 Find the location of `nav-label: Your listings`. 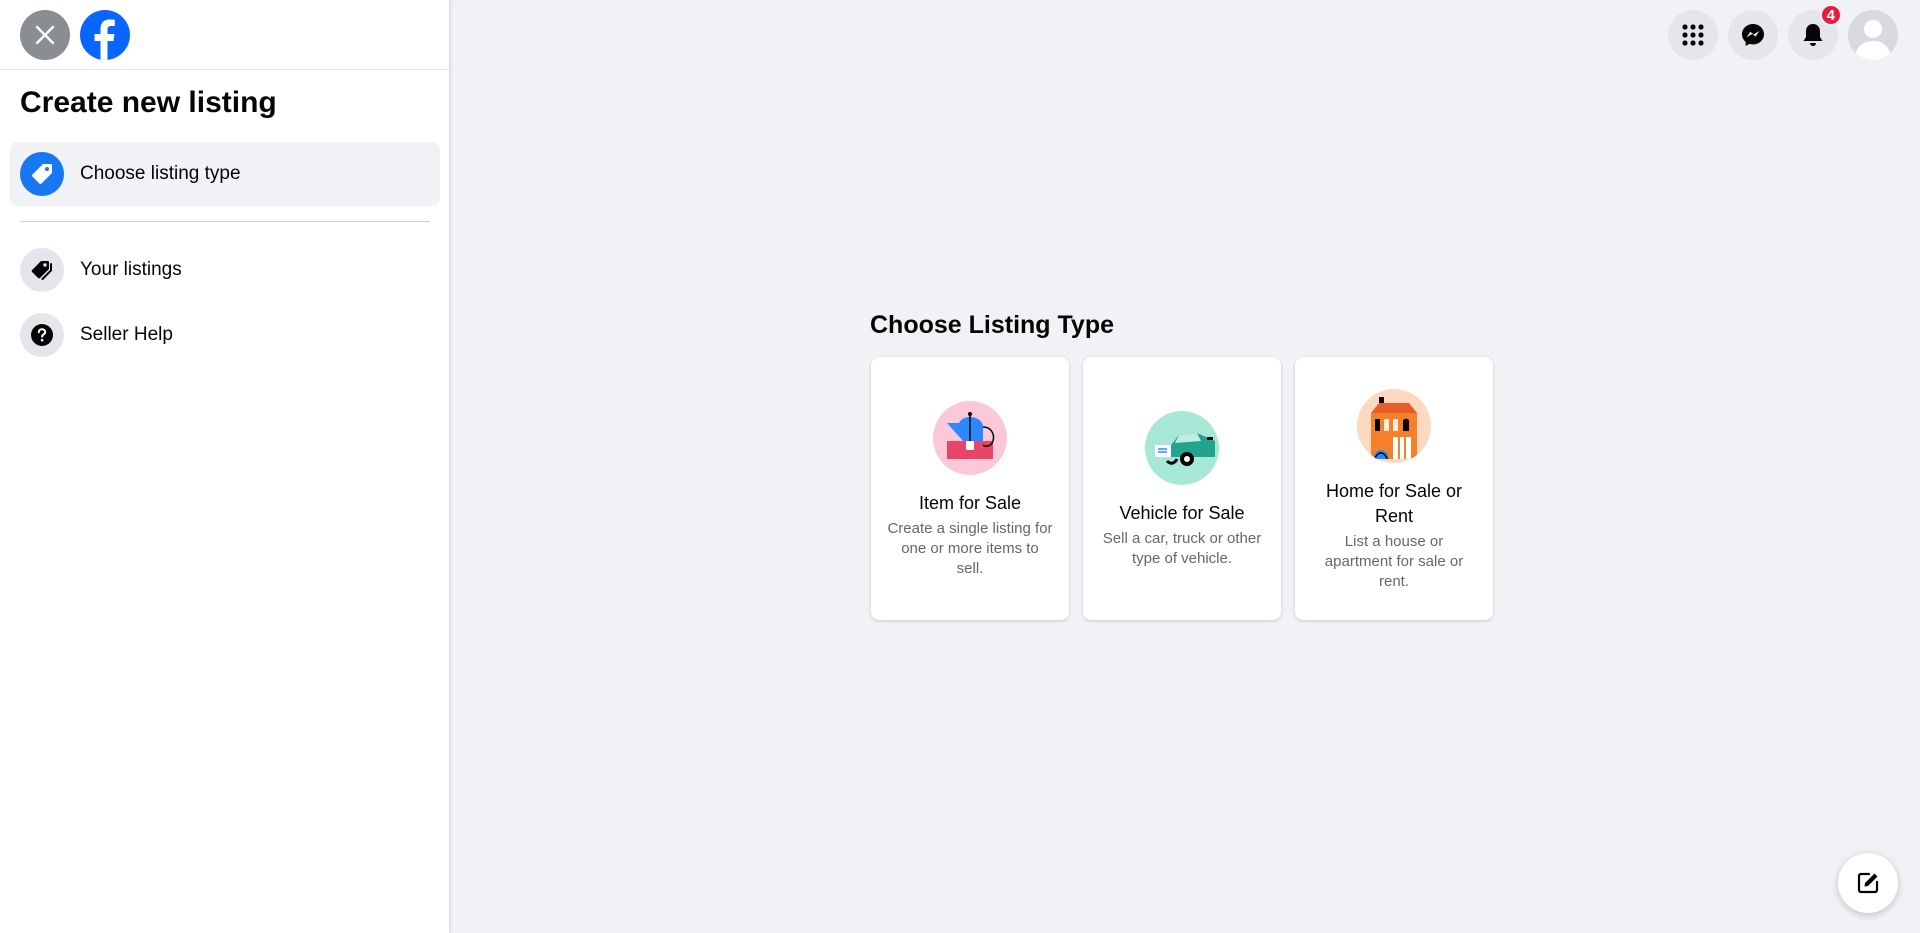

nav-label: Your listings is located at coordinates (131, 269).